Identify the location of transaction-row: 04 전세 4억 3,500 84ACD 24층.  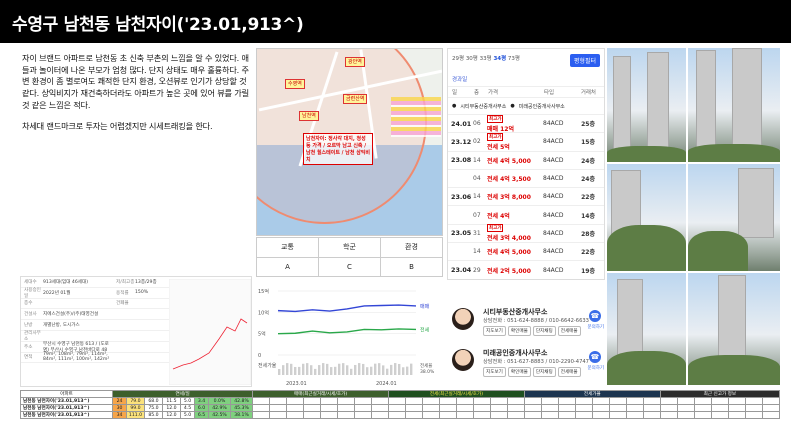
(526, 179).